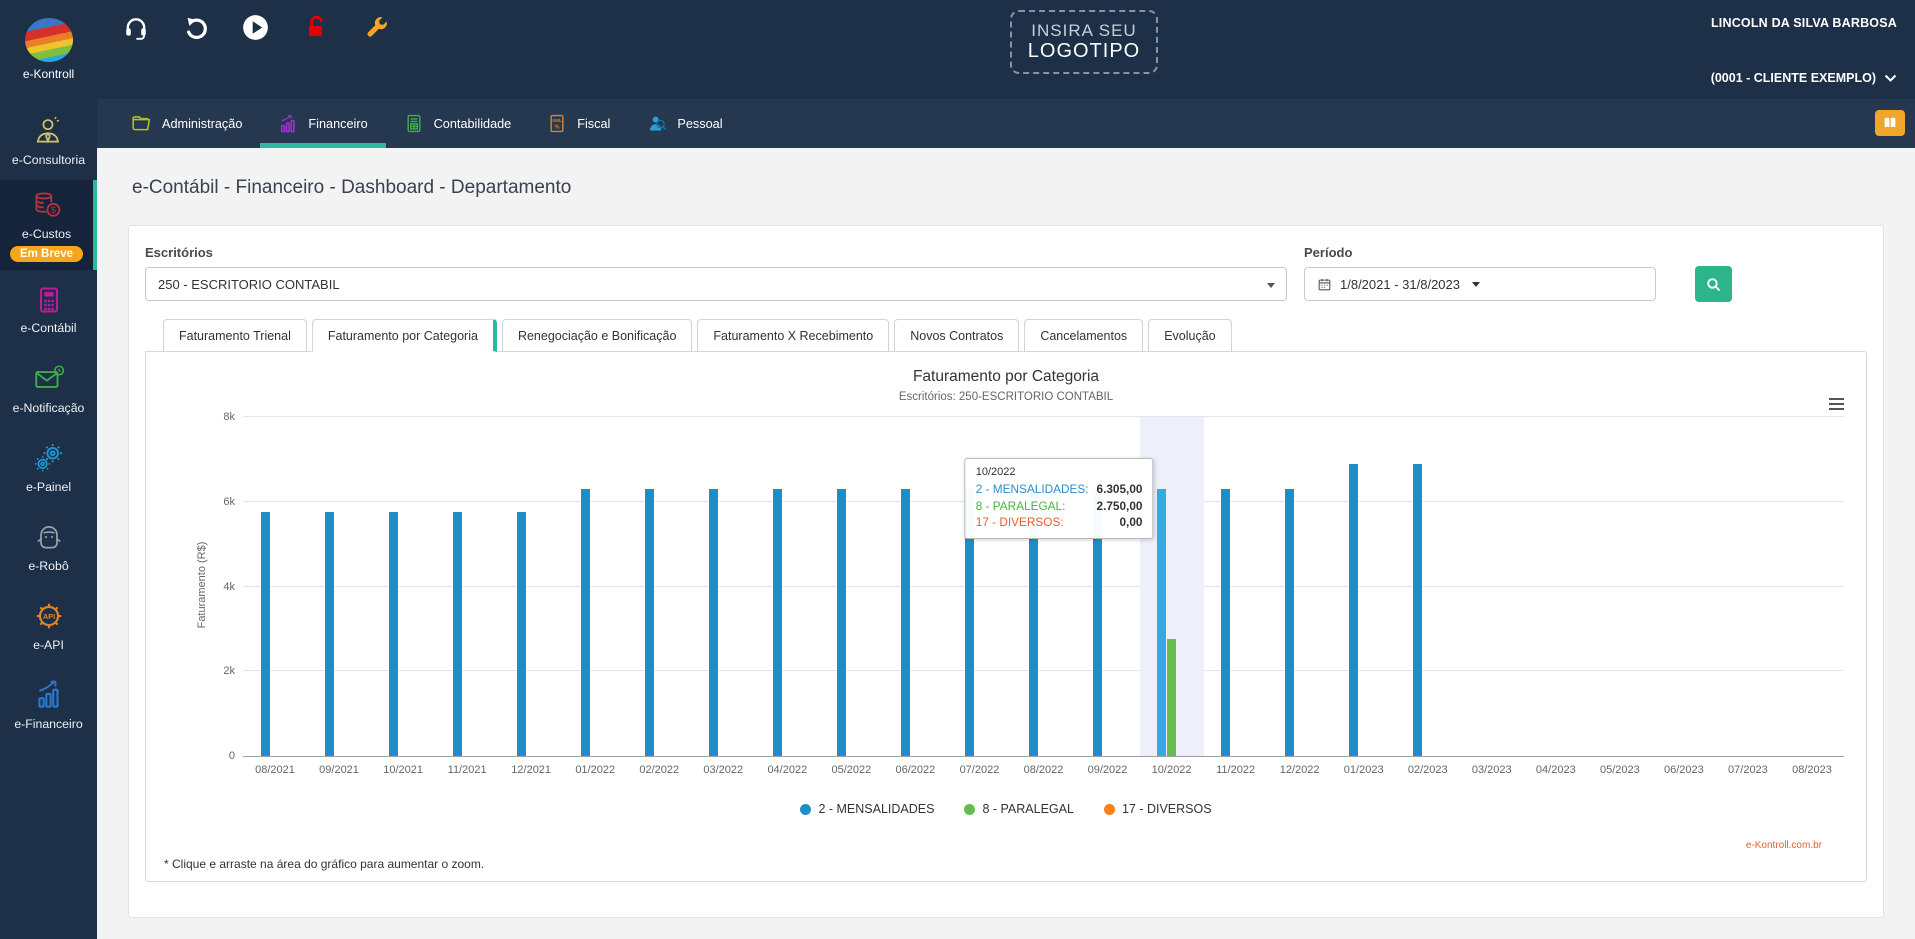 This screenshot has width=1915, height=939. What do you see at coordinates (47, 130) in the screenshot?
I see `consultant-icon` at bounding box center [47, 130].